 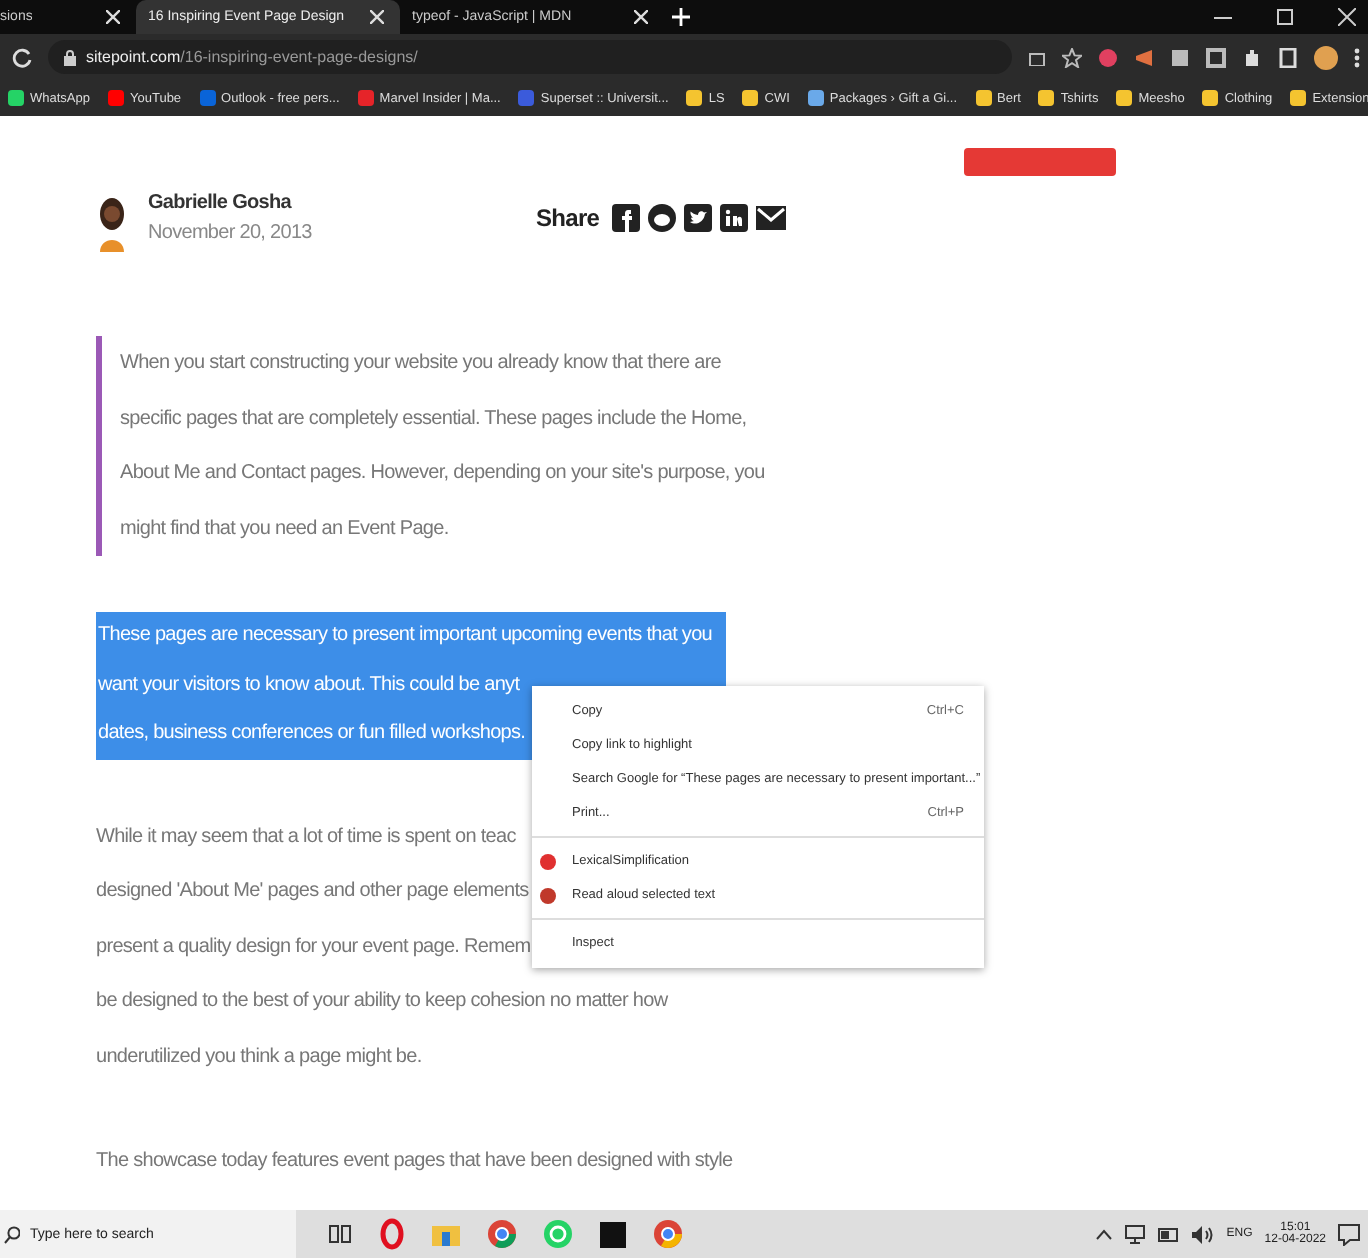 What do you see at coordinates (405, 636) in the screenshot?
I see `selected-text-line: These pages are necessary to present important upcoming events that you` at bounding box center [405, 636].